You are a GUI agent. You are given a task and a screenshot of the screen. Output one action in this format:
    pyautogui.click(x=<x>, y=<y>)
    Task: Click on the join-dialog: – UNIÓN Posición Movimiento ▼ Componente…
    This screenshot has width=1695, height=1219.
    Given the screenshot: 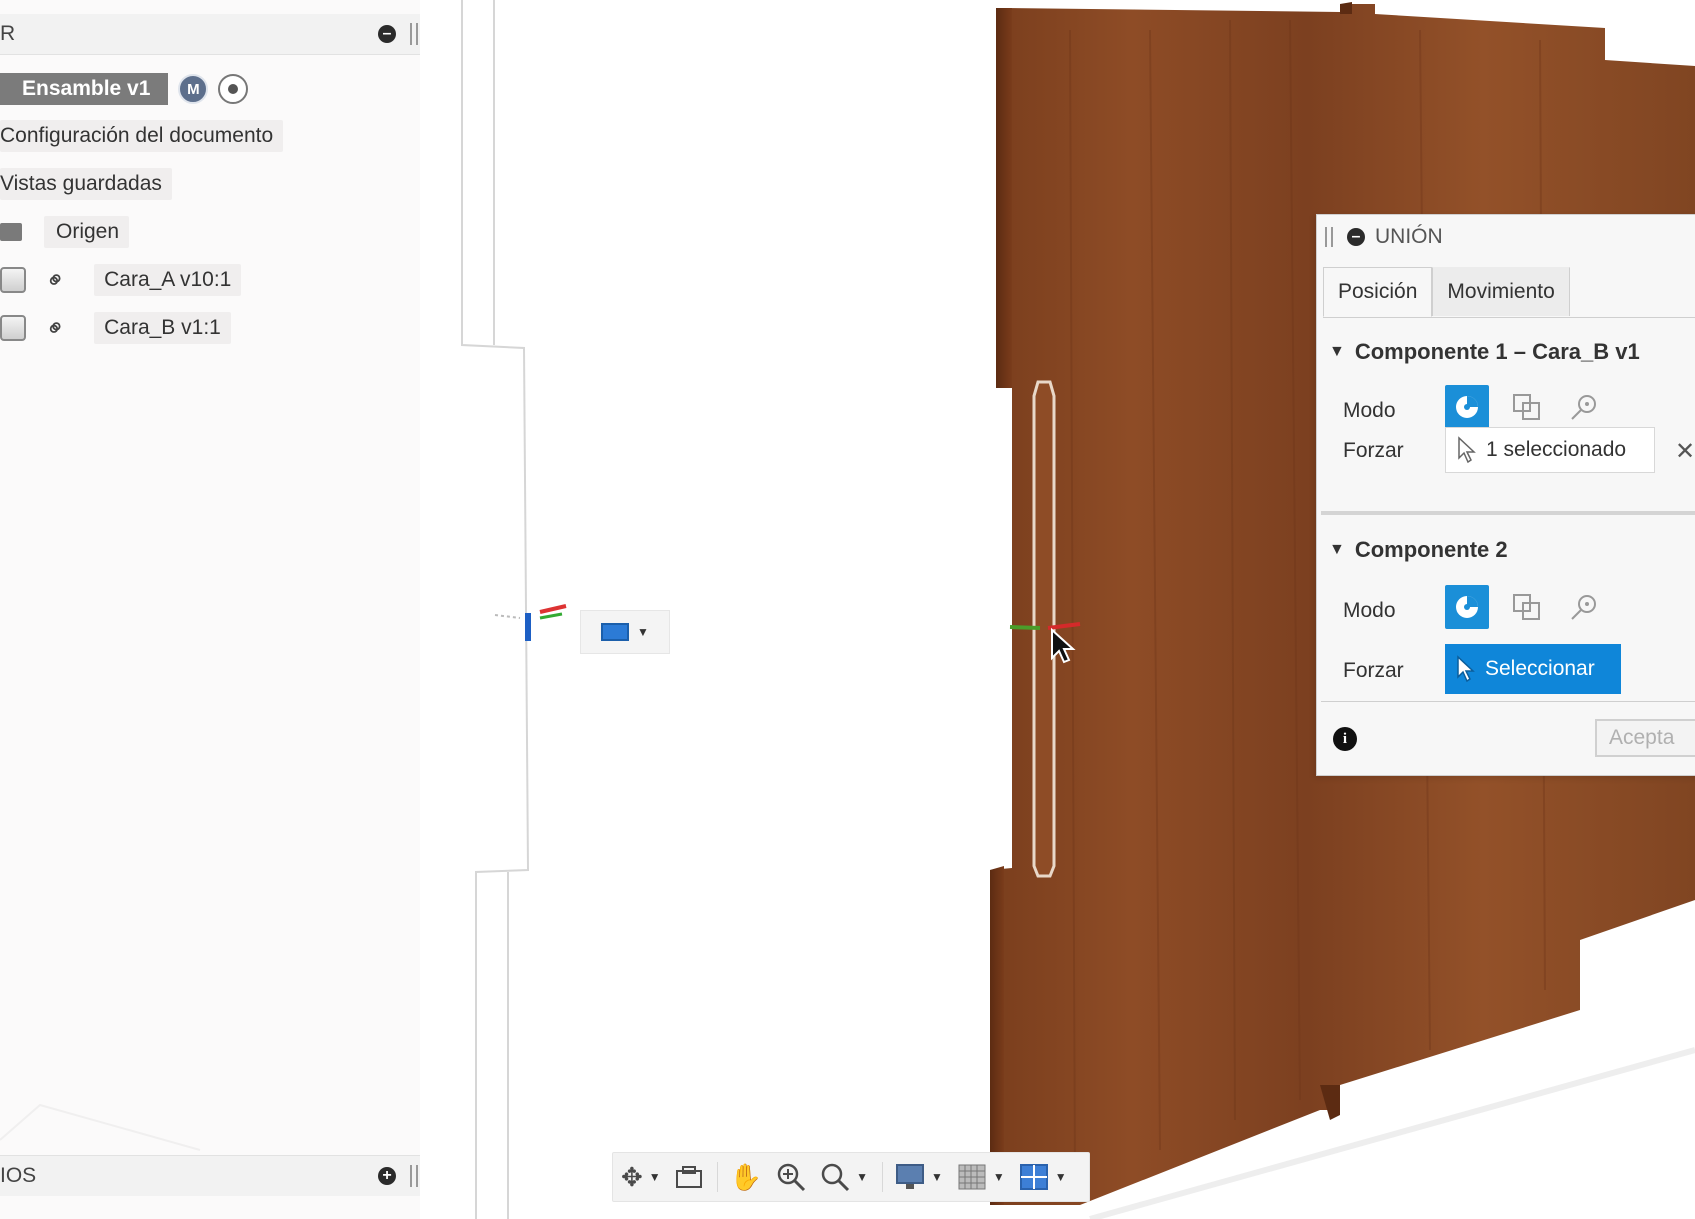 What is the action you would take?
    pyautogui.click(x=1505, y=495)
    